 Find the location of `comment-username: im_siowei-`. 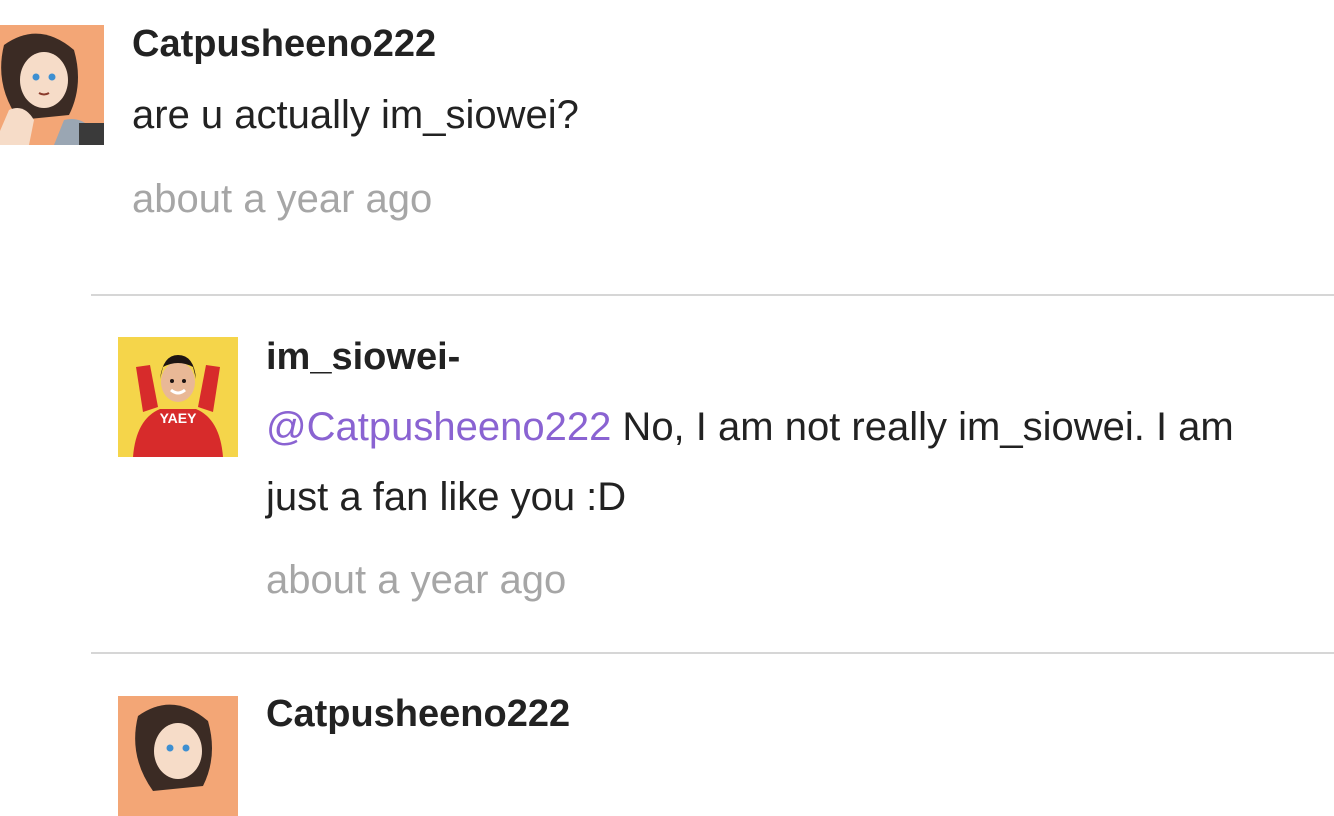

comment-username: im_siowei- is located at coordinates (363, 357).